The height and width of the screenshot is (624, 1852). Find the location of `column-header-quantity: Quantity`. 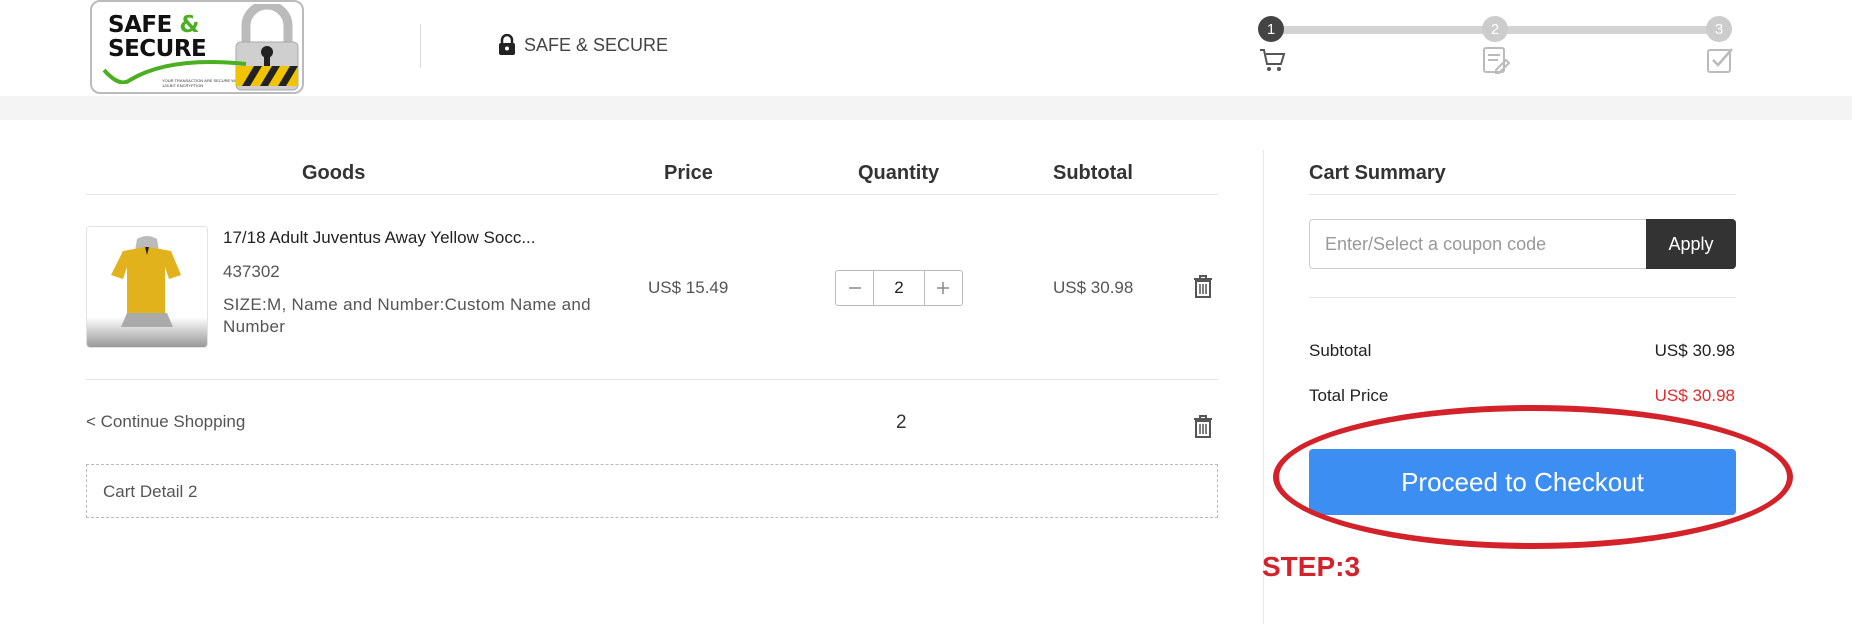

column-header-quantity: Quantity is located at coordinates (899, 173).